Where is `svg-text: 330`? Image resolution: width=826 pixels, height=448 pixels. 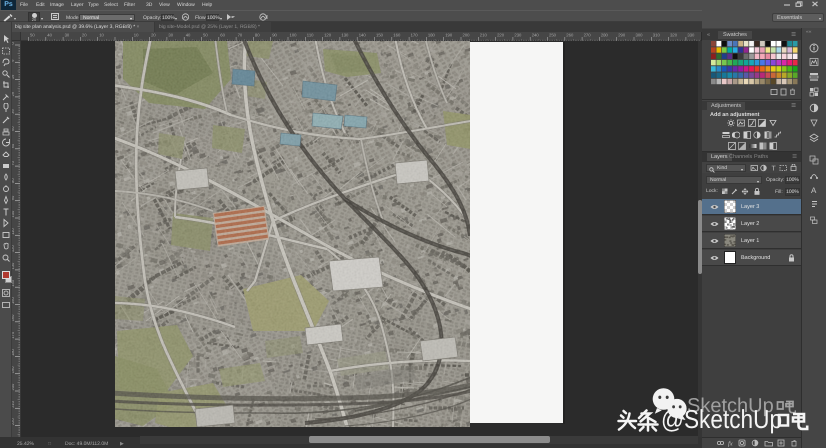
svg-text: 330 is located at coordinates (691, 35).